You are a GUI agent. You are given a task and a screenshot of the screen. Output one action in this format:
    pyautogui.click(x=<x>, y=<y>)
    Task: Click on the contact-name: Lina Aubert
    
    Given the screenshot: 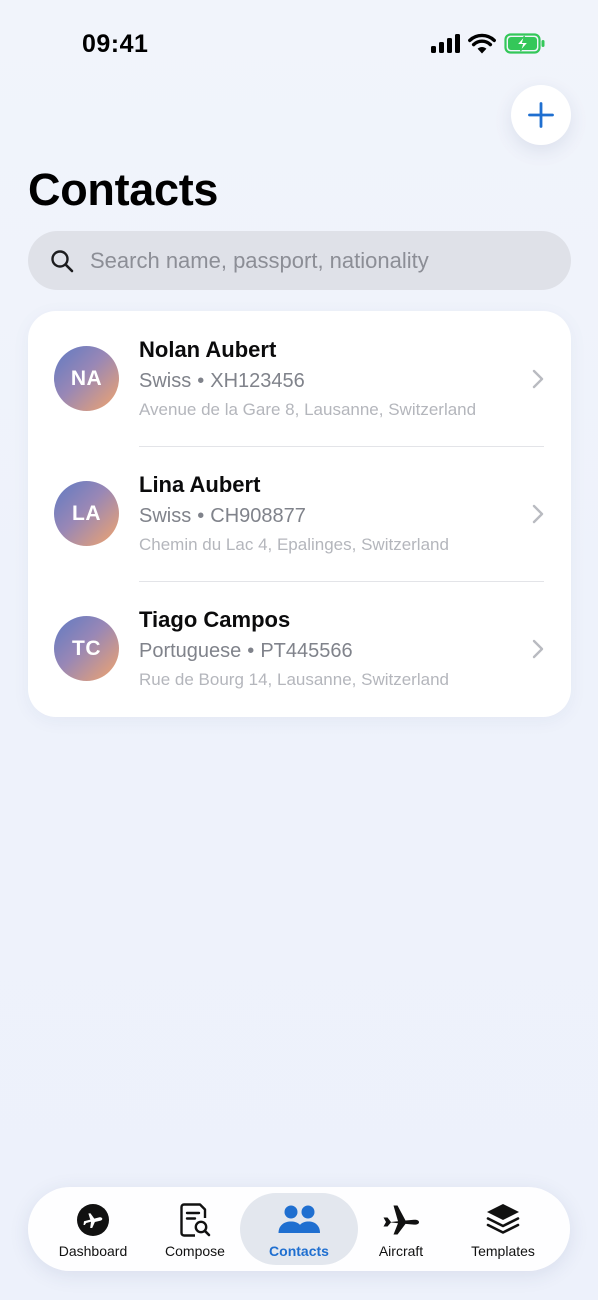 What is the action you would take?
    pyautogui.click(x=200, y=484)
    